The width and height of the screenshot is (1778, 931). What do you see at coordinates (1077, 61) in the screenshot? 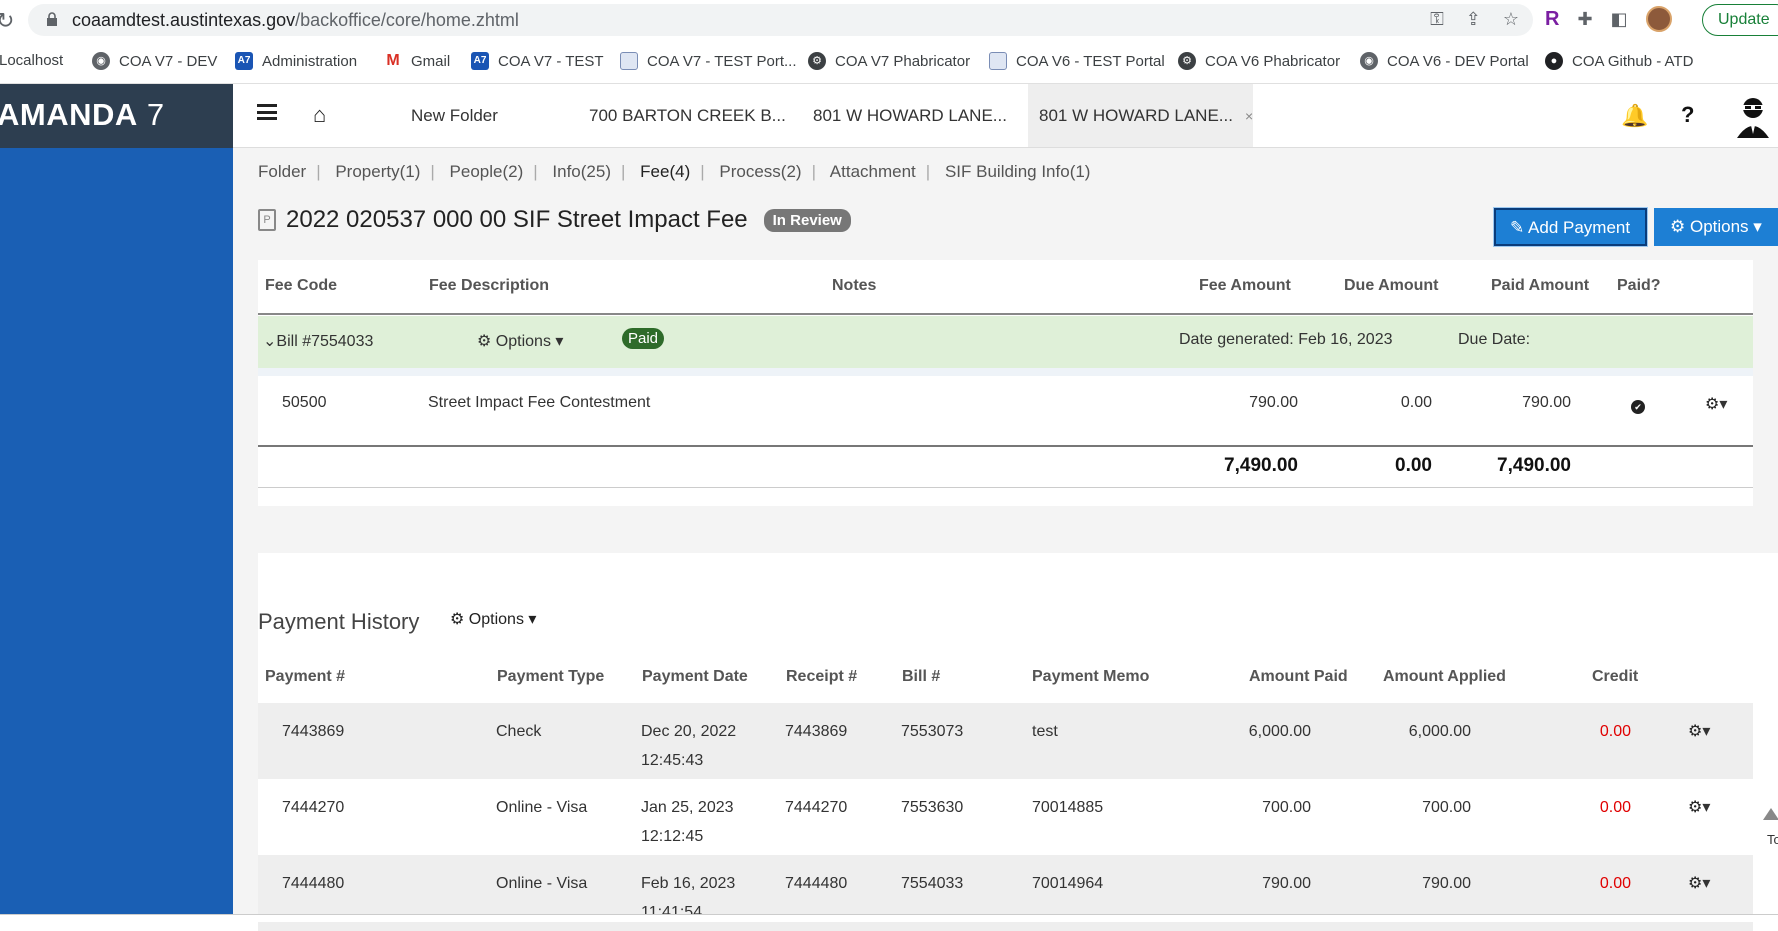
I see `bookmark-coa-v6-test-portal: COA V6 - TEST Portal` at bounding box center [1077, 61].